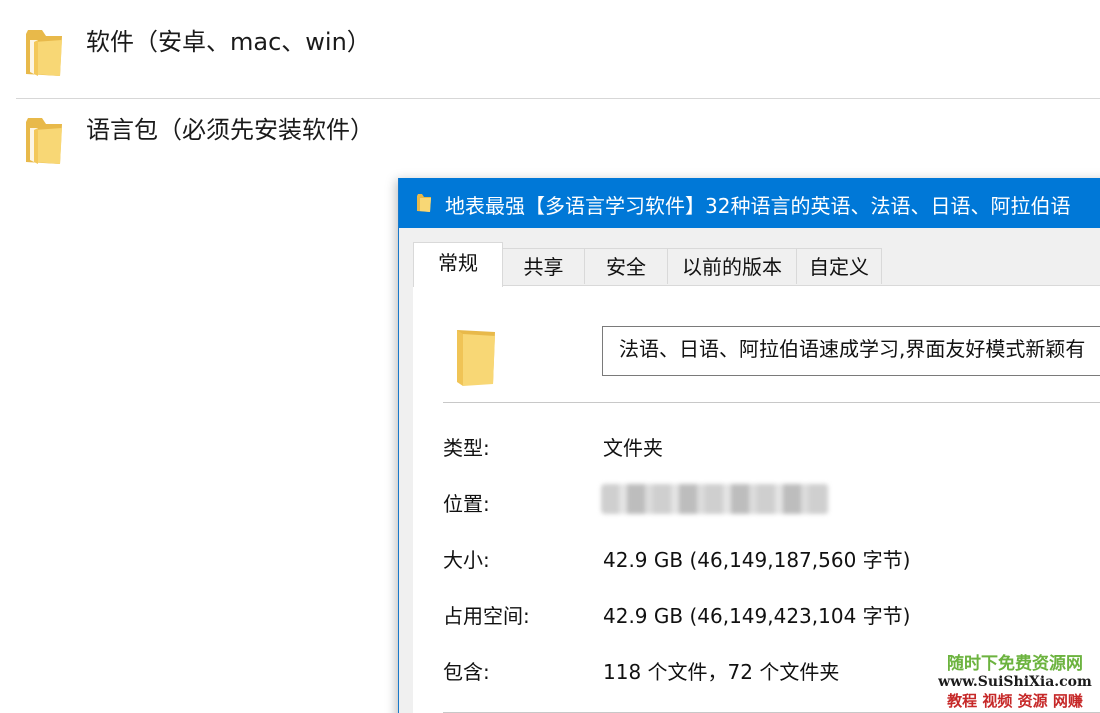 This screenshot has width=1100, height=713. Describe the element at coordinates (466, 560) in the screenshot. I see `size-label: 大小:` at that location.